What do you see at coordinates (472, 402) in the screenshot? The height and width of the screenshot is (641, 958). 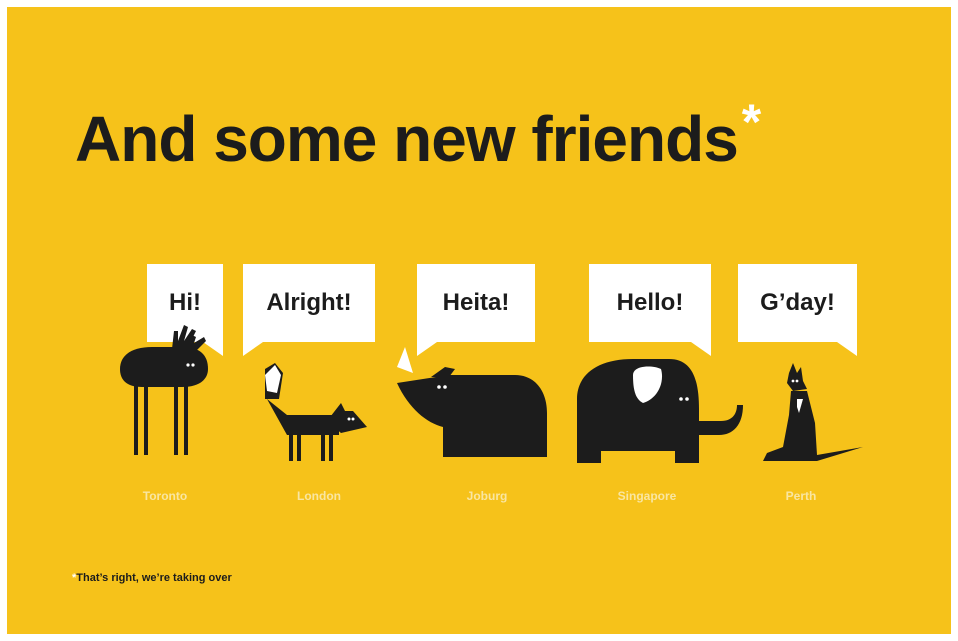 I see `rhino-icon` at bounding box center [472, 402].